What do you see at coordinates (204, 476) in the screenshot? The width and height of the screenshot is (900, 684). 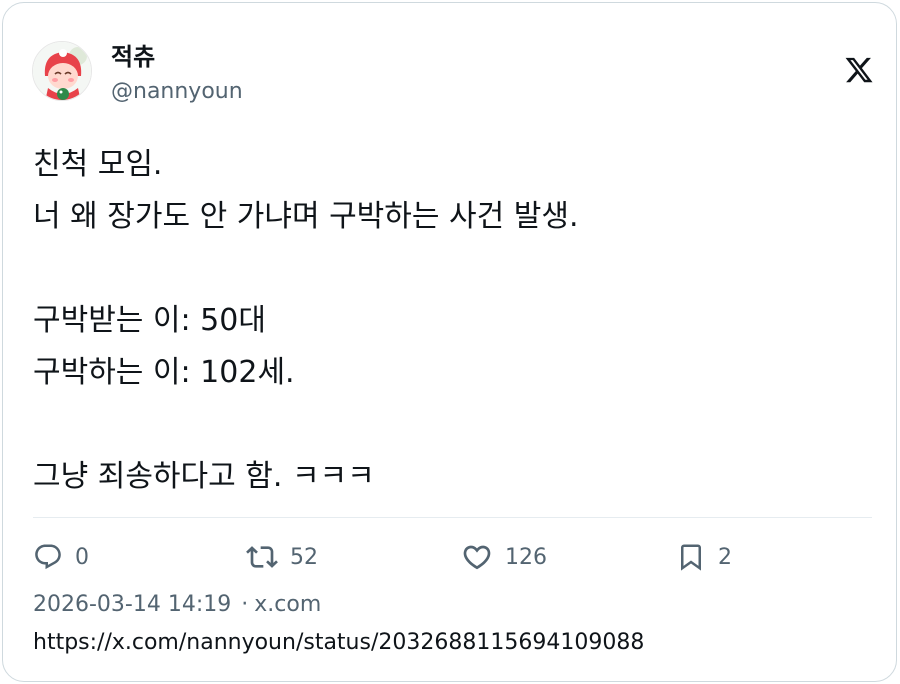 I see `tweet-text-line: 그냥 죄송하다고 함. ㅋㅋㅋ` at bounding box center [204, 476].